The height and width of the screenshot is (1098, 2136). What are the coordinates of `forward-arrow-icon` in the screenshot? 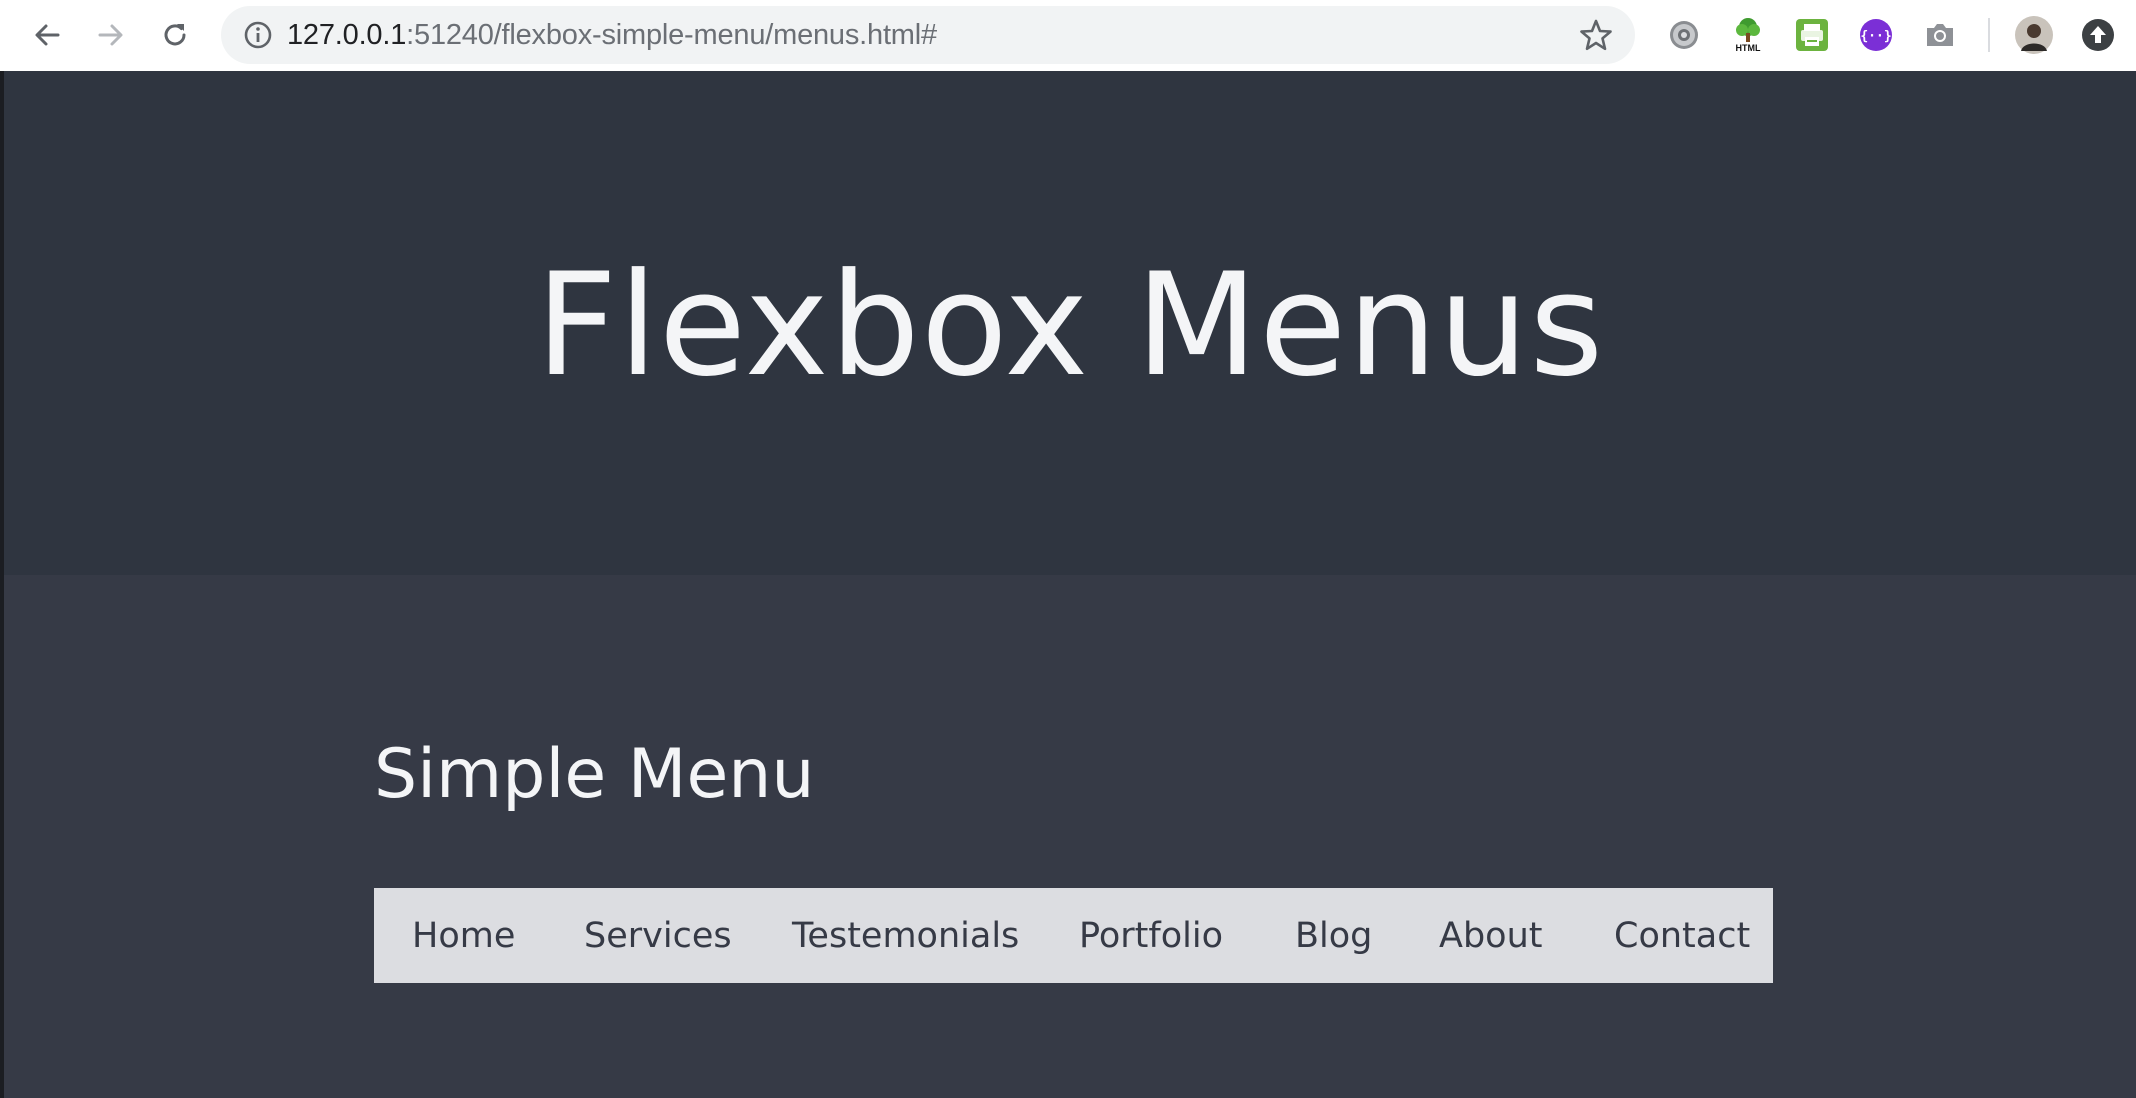 It's located at (110, 35).